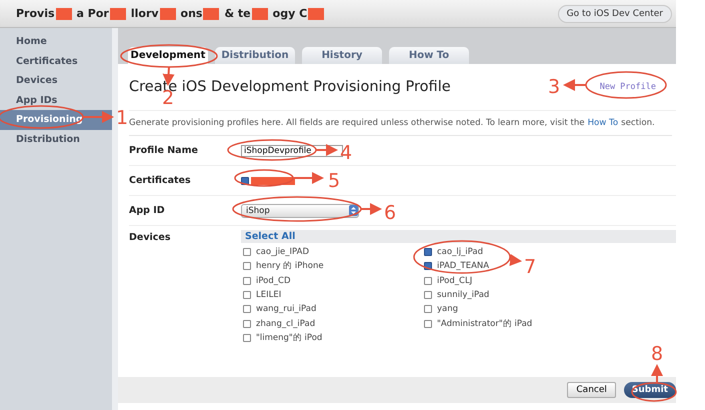  What do you see at coordinates (447, 309) in the screenshot?
I see `device-name: yang` at bounding box center [447, 309].